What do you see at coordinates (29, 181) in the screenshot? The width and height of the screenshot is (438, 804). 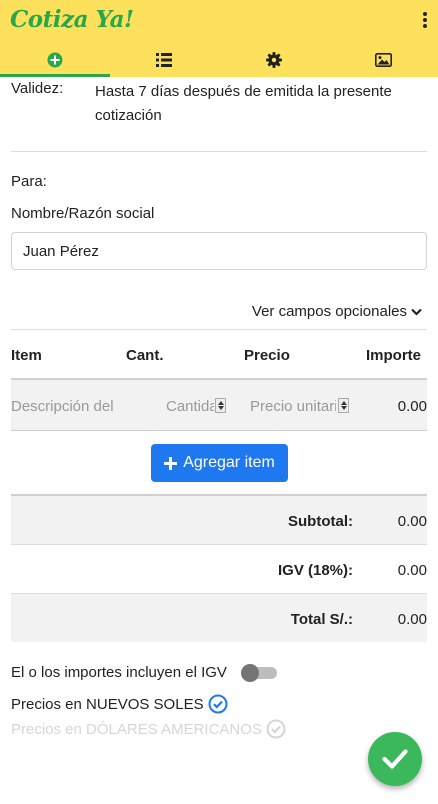 I see `recipient-label: Para:` at bounding box center [29, 181].